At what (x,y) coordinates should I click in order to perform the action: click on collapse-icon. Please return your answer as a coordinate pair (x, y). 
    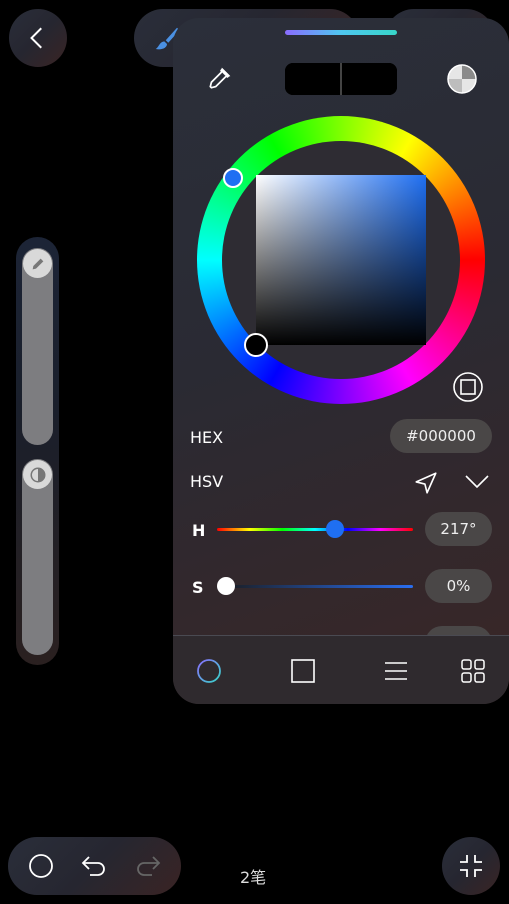
    Looking at the image, I should click on (471, 866).